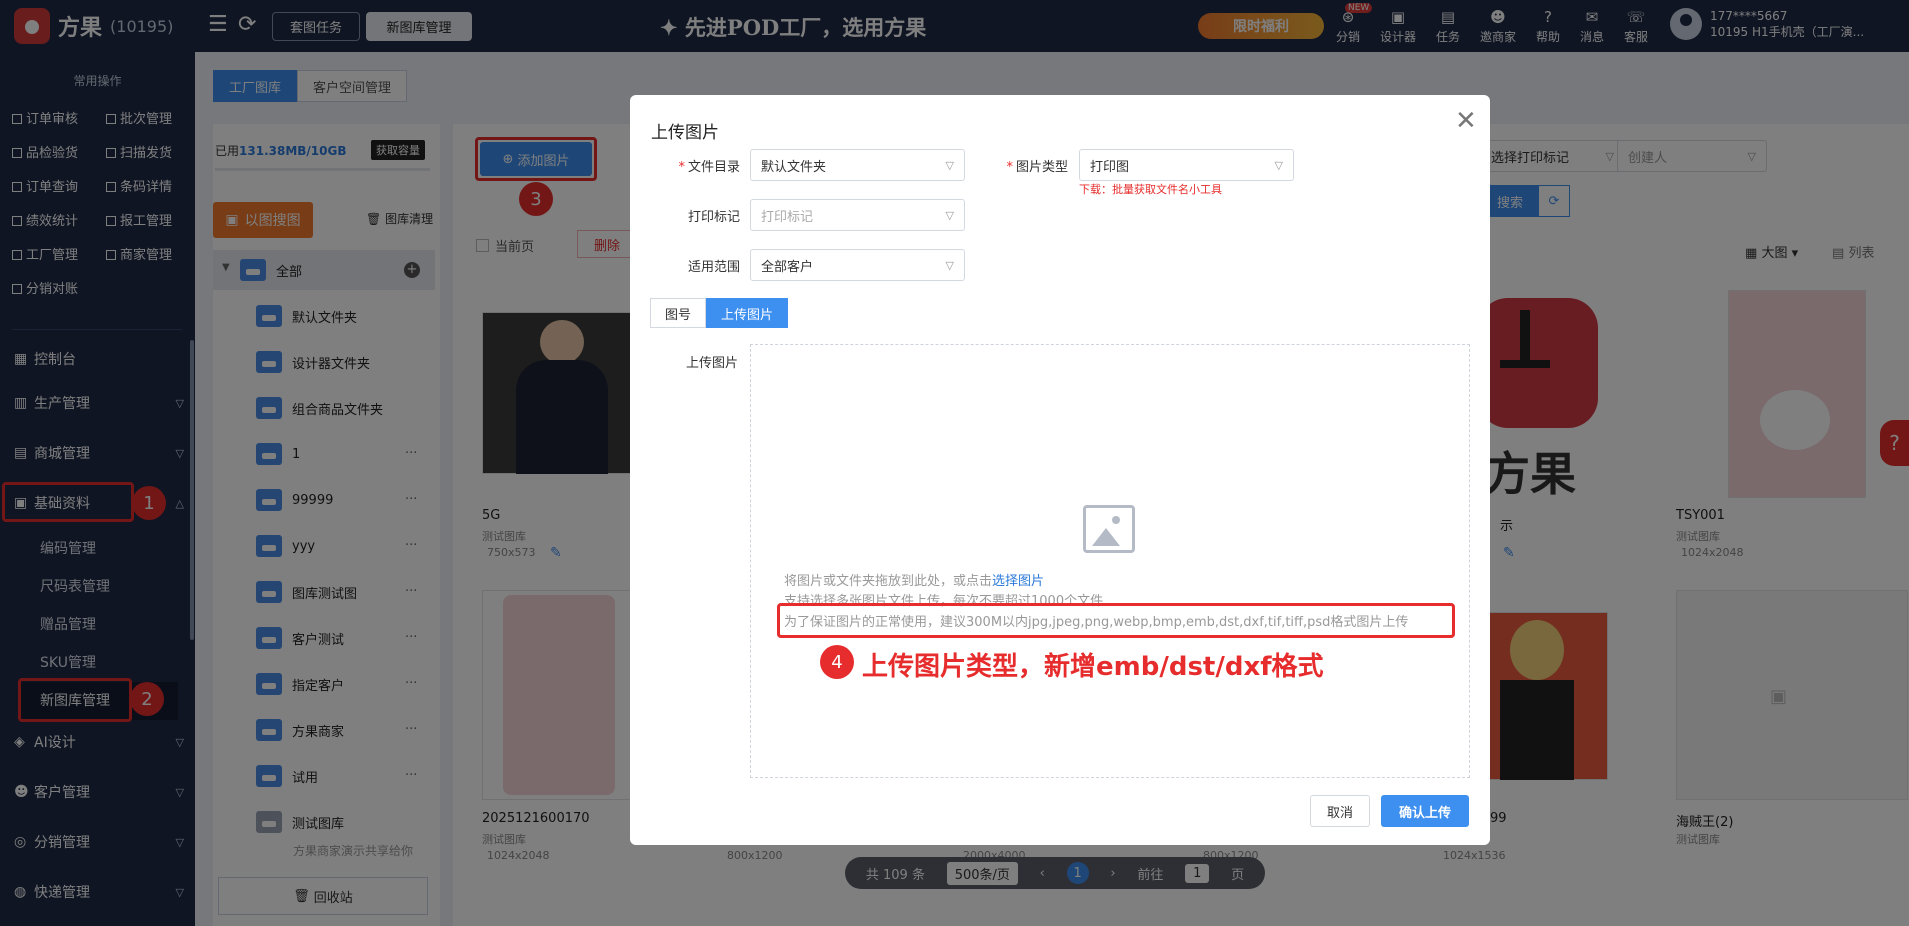 Image resolution: width=1909 pixels, height=926 pixels. What do you see at coordinates (837, 662) in the screenshot?
I see `annotation-badge-4: 4` at bounding box center [837, 662].